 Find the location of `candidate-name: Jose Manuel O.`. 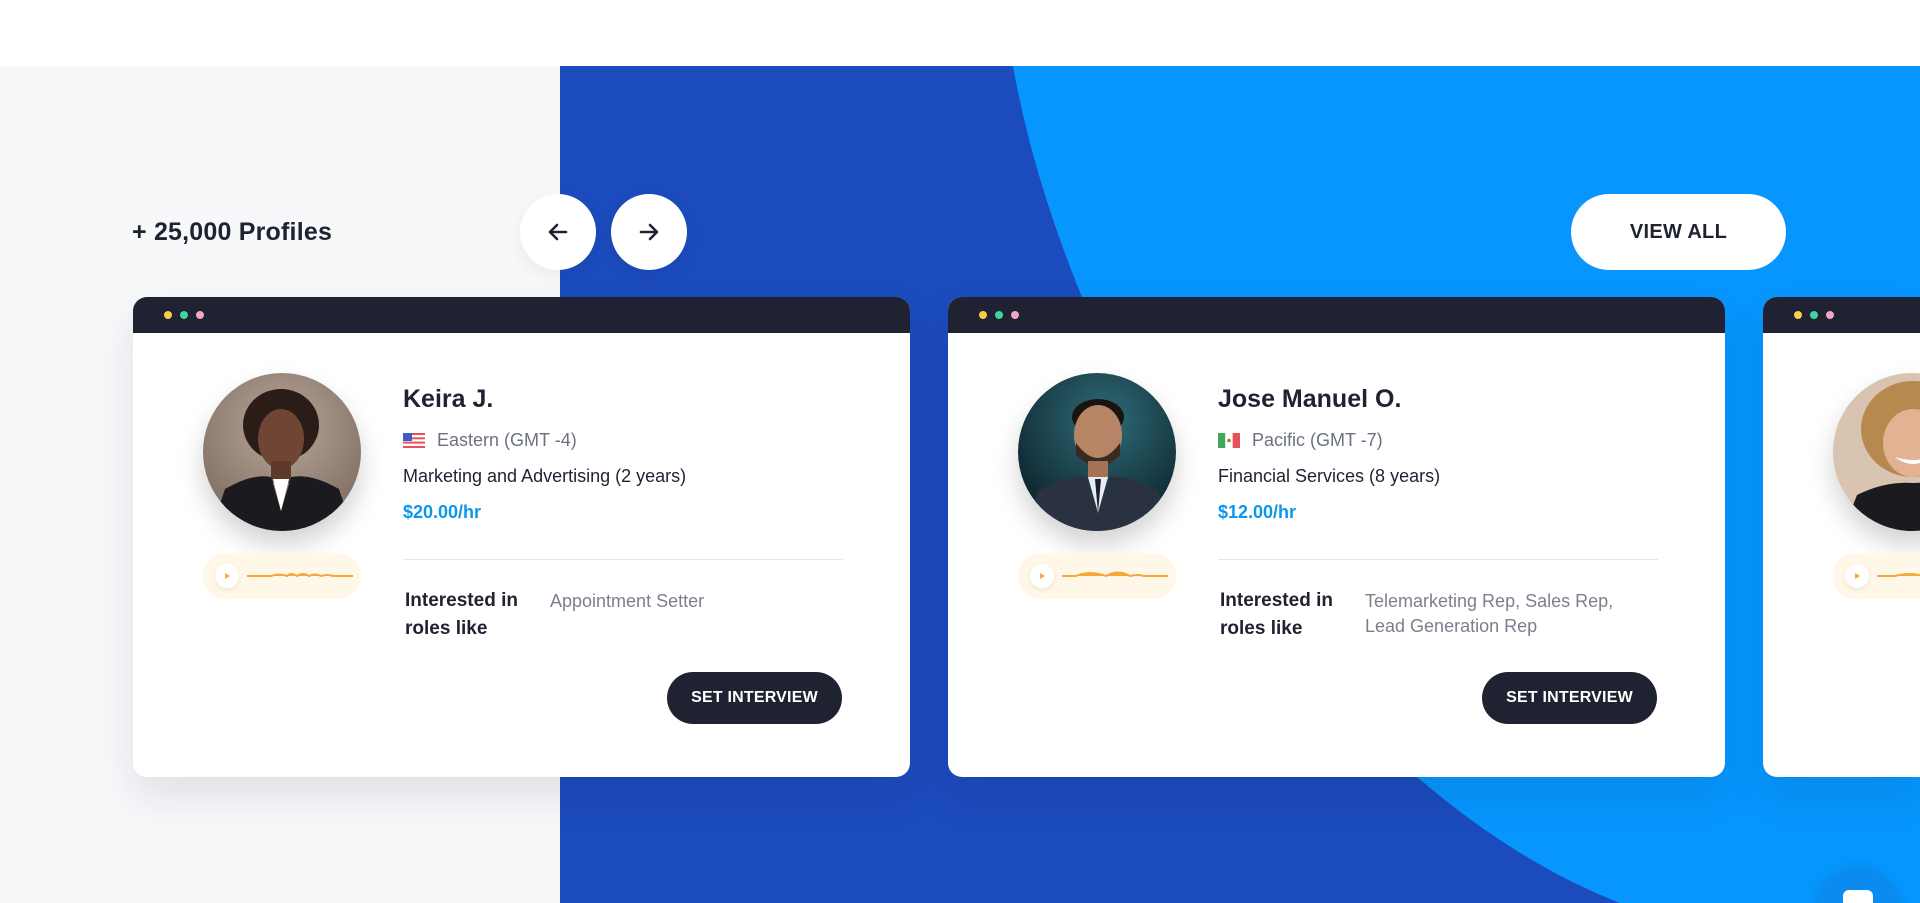

candidate-name: Jose Manuel O. is located at coordinates (1310, 399).